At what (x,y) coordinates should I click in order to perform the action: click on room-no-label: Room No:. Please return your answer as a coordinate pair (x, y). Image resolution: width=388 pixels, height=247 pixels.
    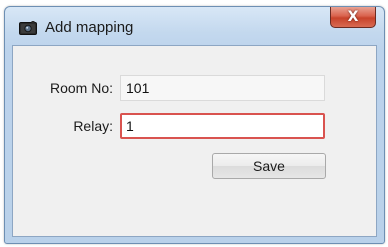
    Looking at the image, I should click on (81, 88).